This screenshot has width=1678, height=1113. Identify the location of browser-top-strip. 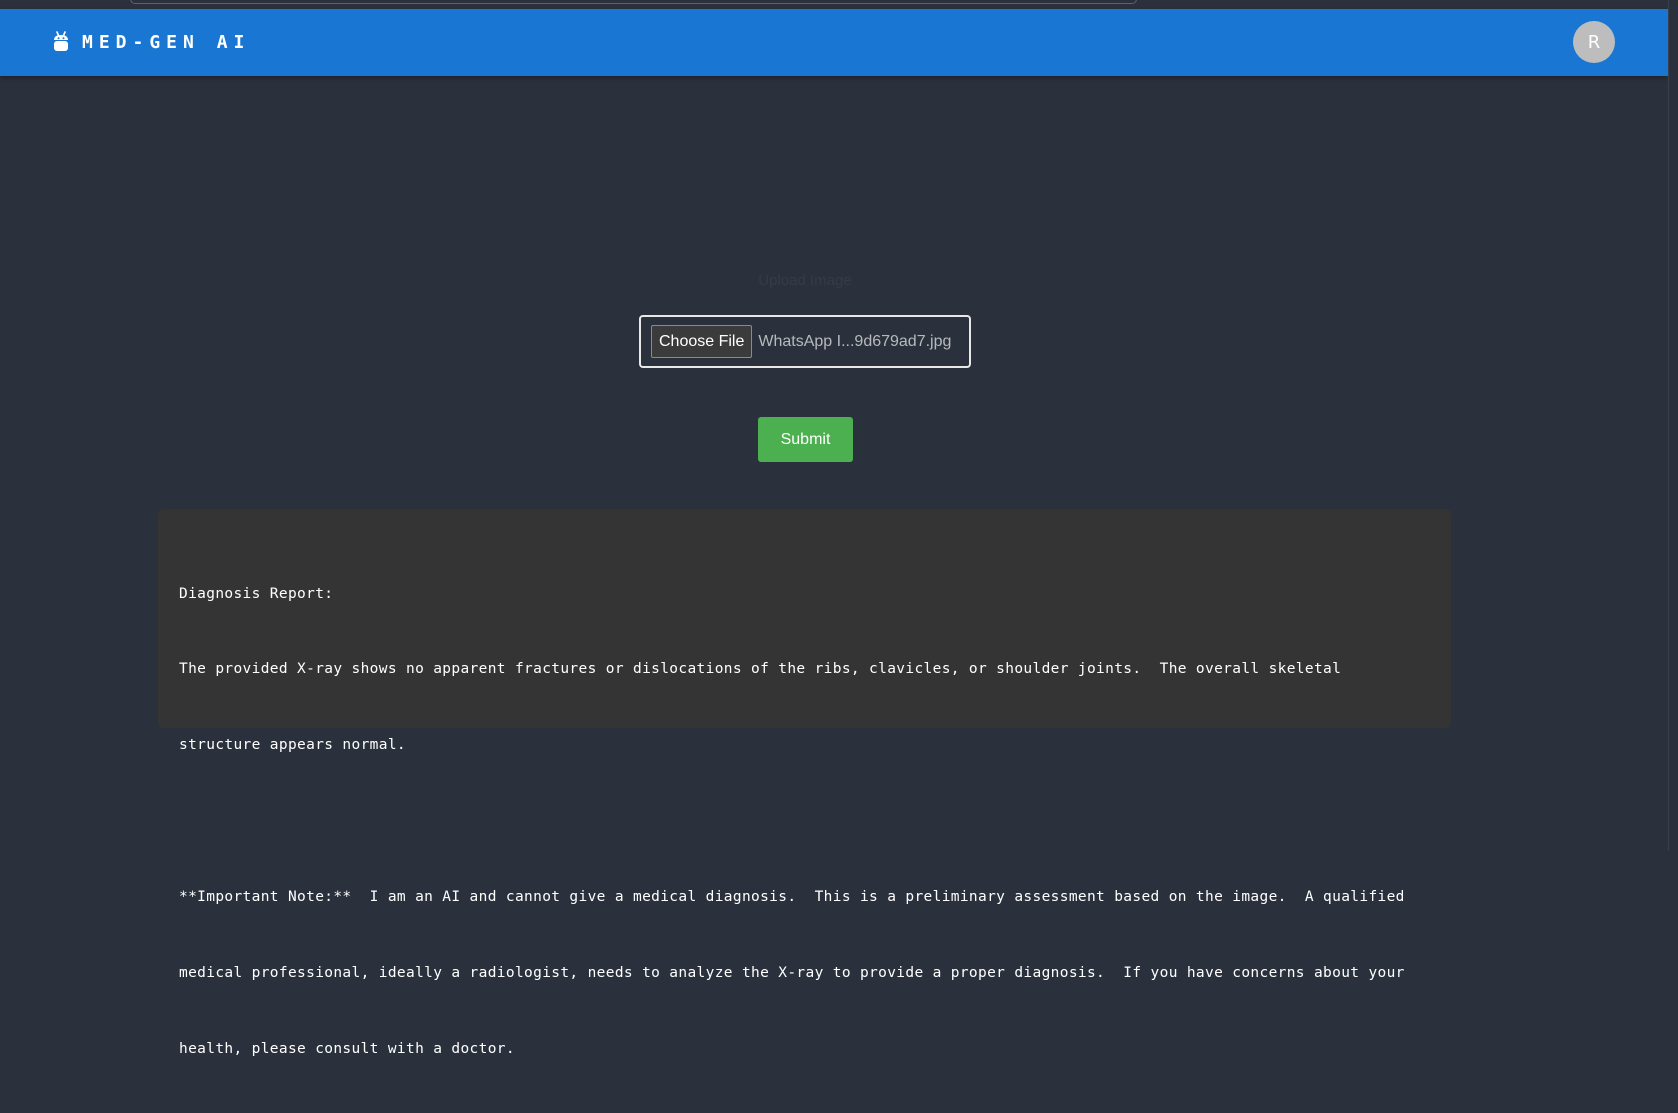
(839, 4).